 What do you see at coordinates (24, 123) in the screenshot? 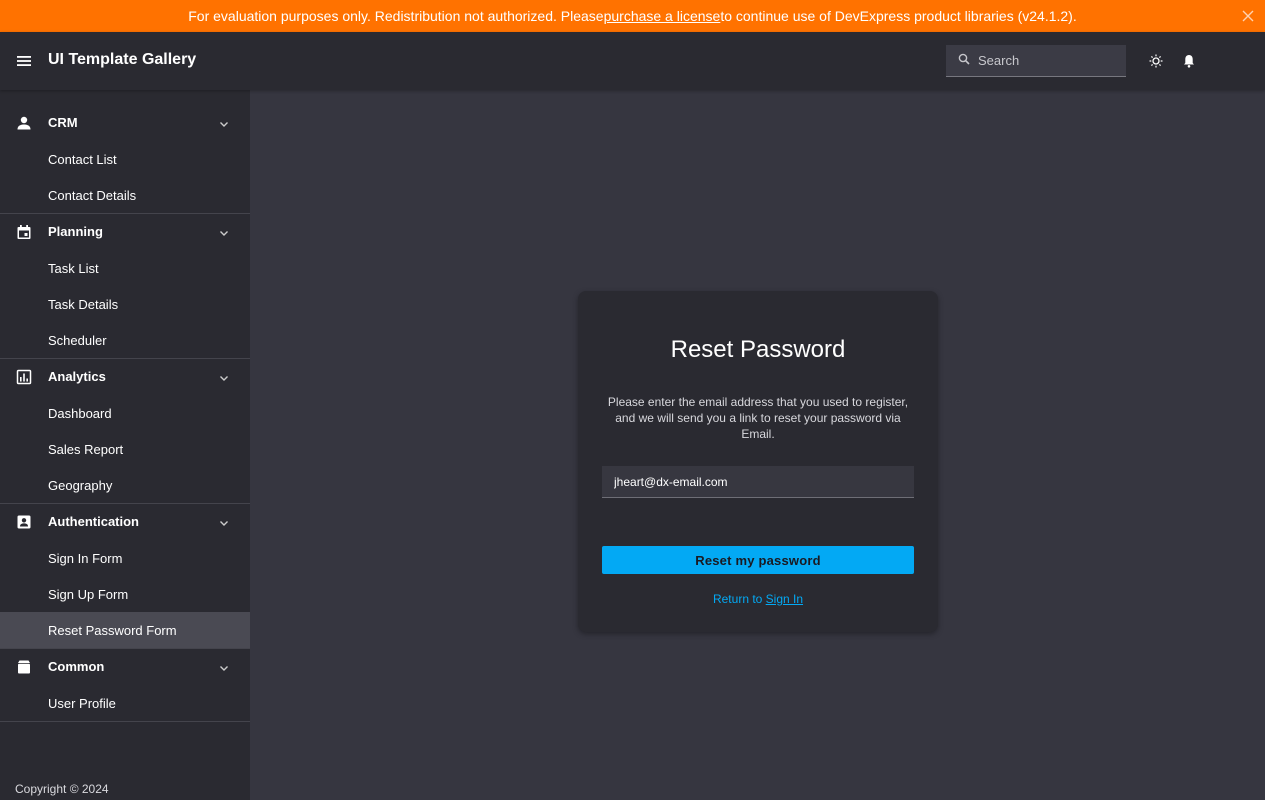
I see `person-icon` at bounding box center [24, 123].